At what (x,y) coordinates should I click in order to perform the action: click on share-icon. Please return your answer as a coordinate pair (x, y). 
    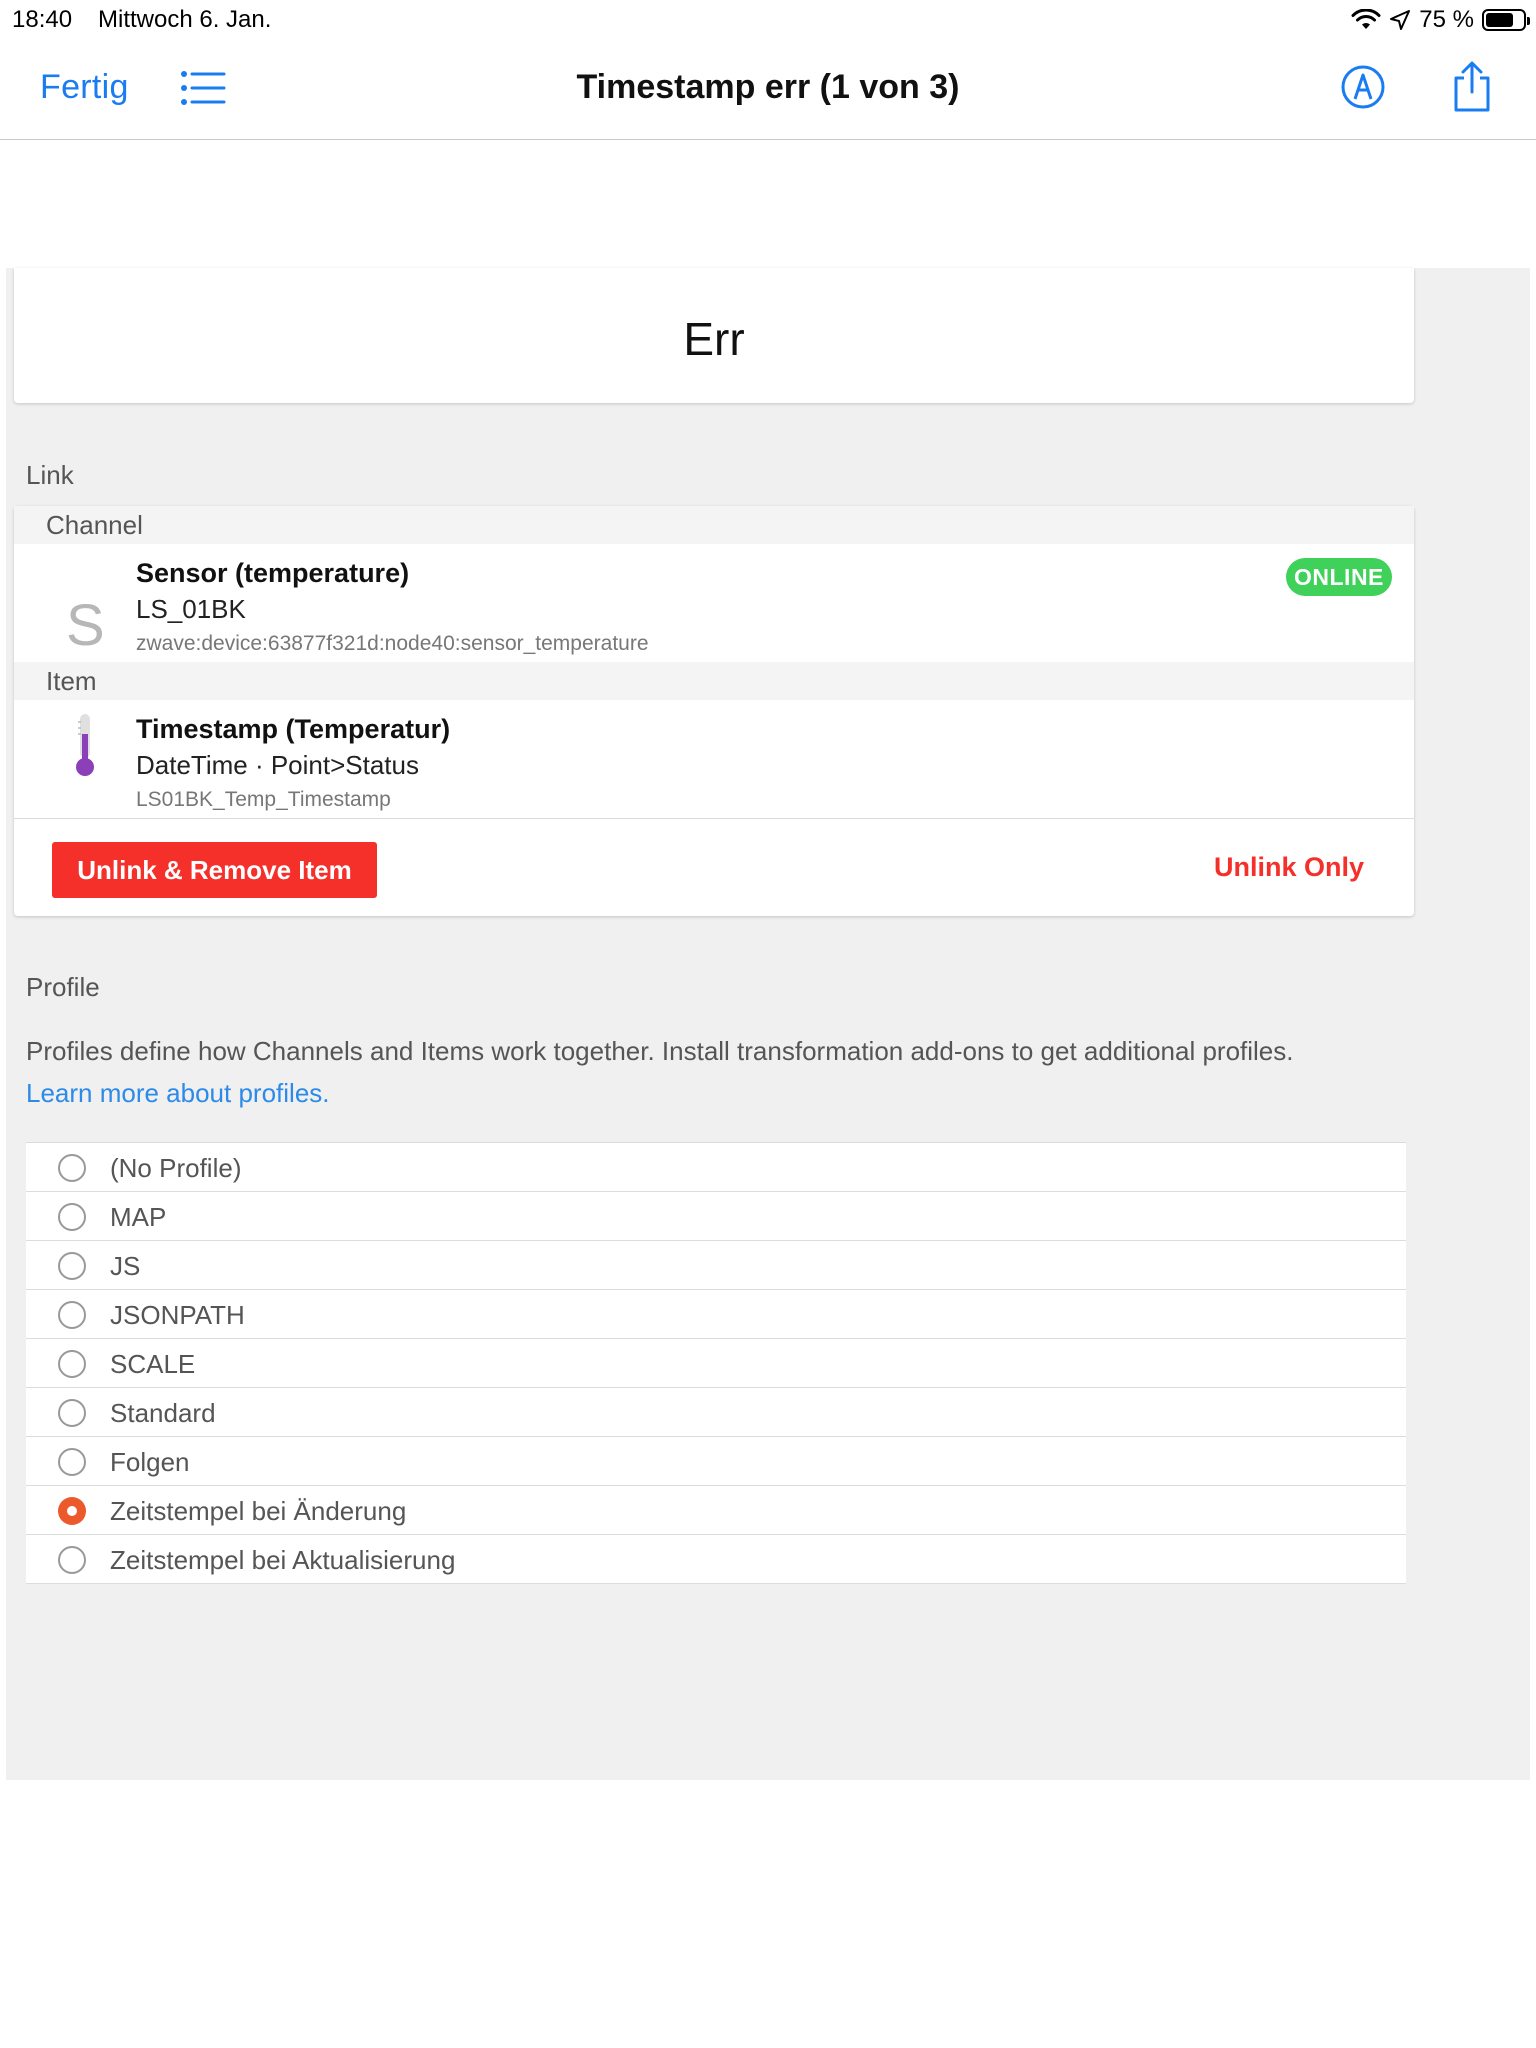
    Looking at the image, I should click on (1472, 88).